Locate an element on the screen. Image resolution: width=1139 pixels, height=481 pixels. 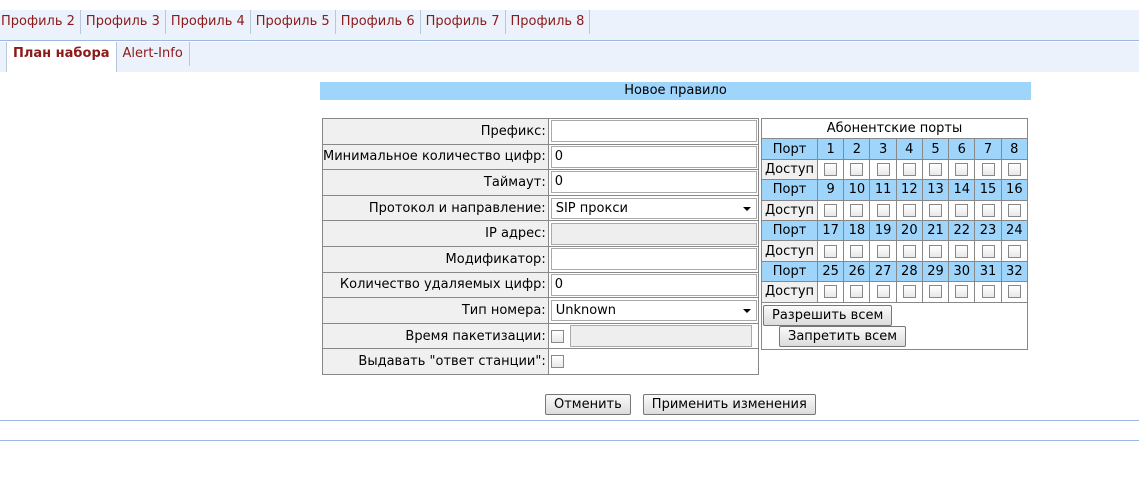
deny-all-button: Запретить всем is located at coordinates (843, 336).